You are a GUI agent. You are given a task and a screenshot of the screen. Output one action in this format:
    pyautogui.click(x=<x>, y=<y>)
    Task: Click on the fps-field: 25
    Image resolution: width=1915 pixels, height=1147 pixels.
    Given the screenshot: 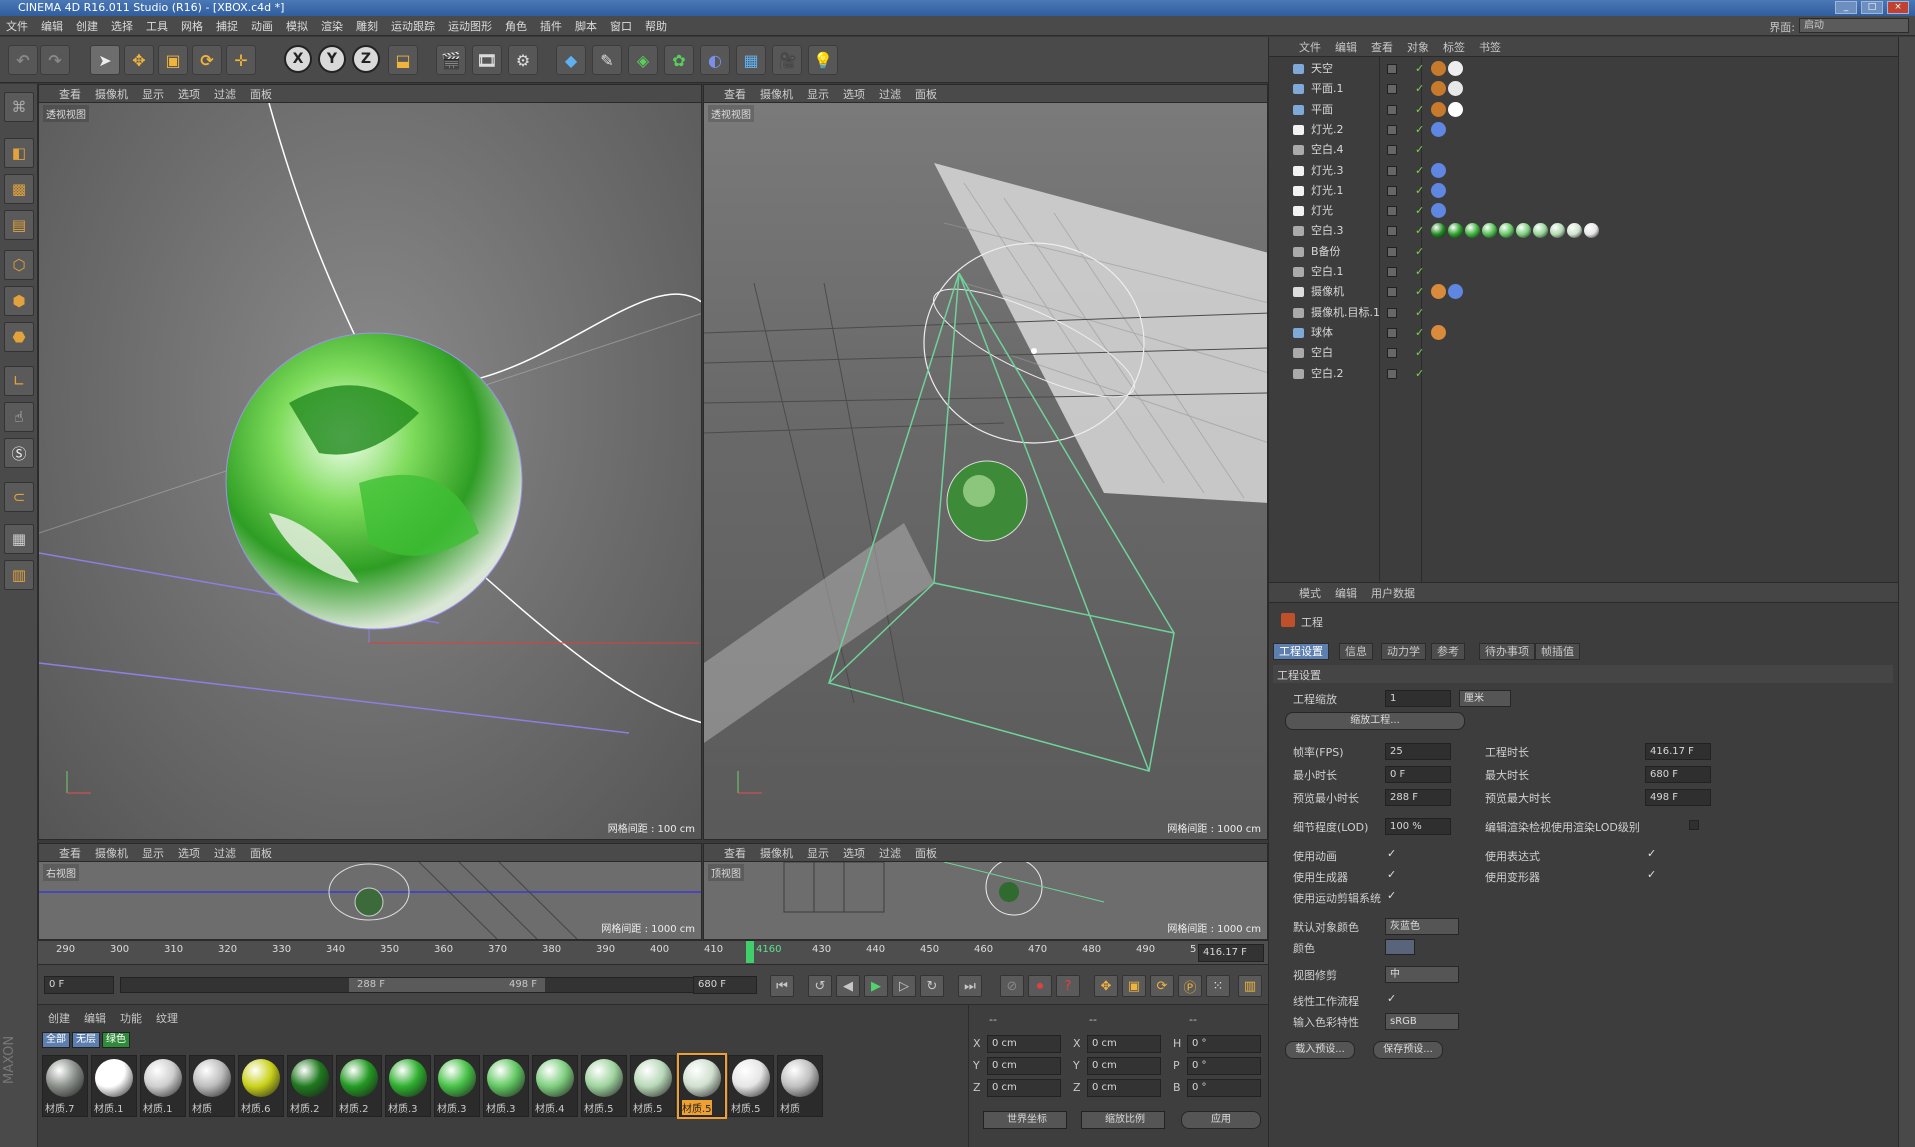 What is the action you would take?
    pyautogui.click(x=1418, y=751)
    